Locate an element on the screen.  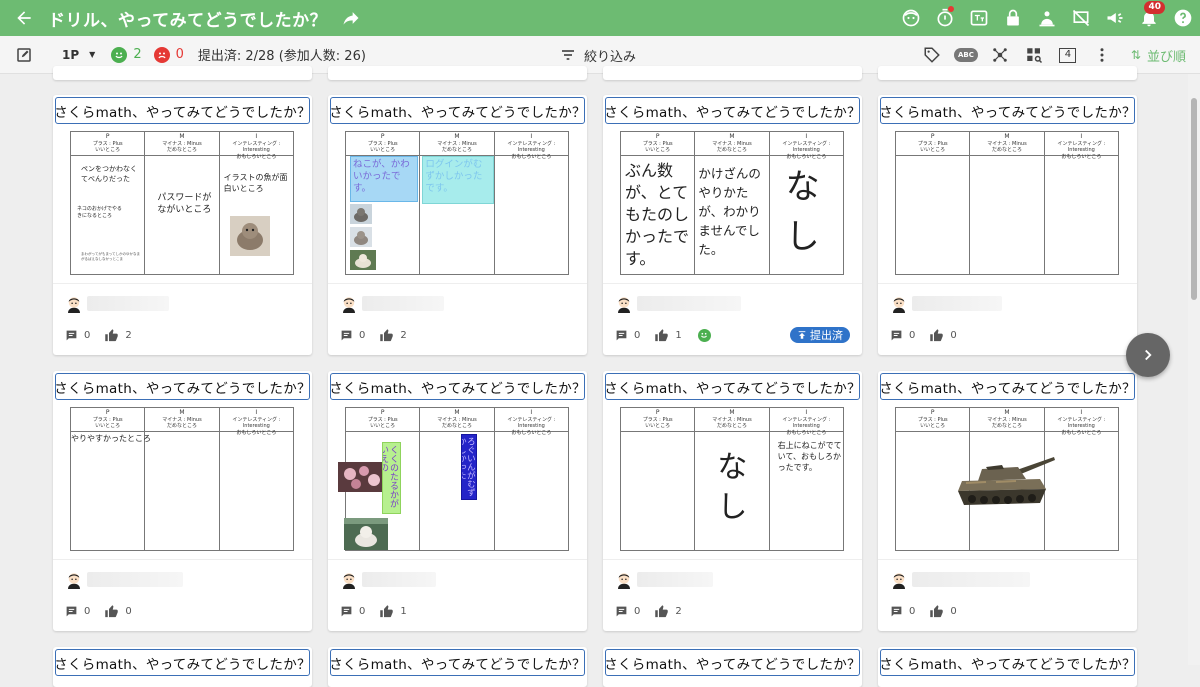
abc-label: ABC is located at coordinates (965, 55).